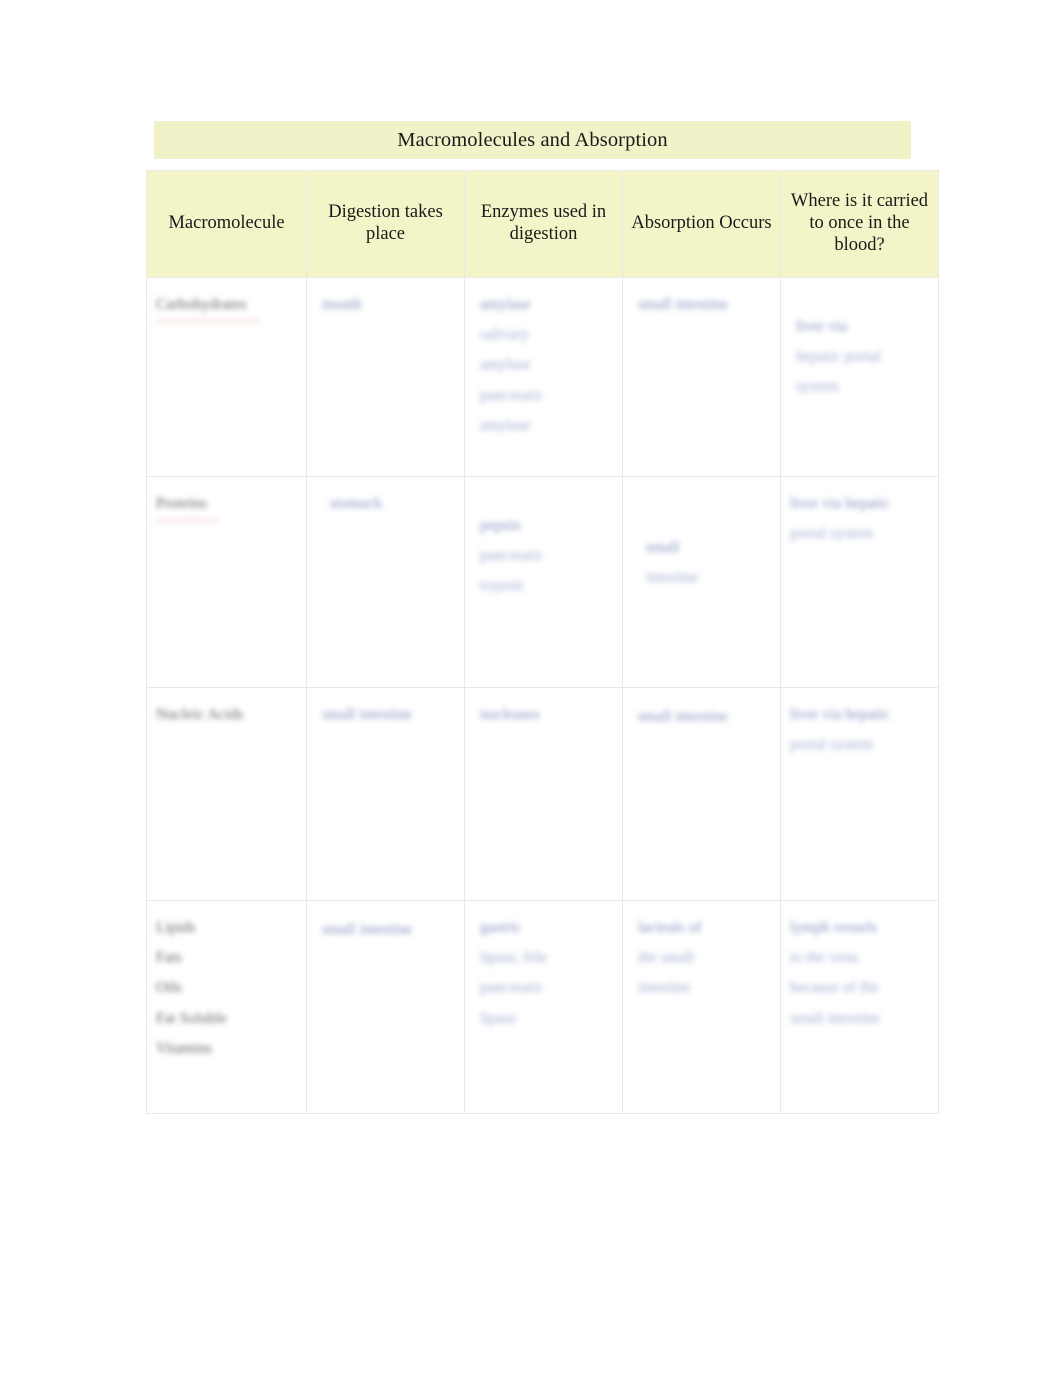 The width and height of the screenshot is (1062, 1377). I want to click on cell-text-line: hepatic portal, so click(838, 357).